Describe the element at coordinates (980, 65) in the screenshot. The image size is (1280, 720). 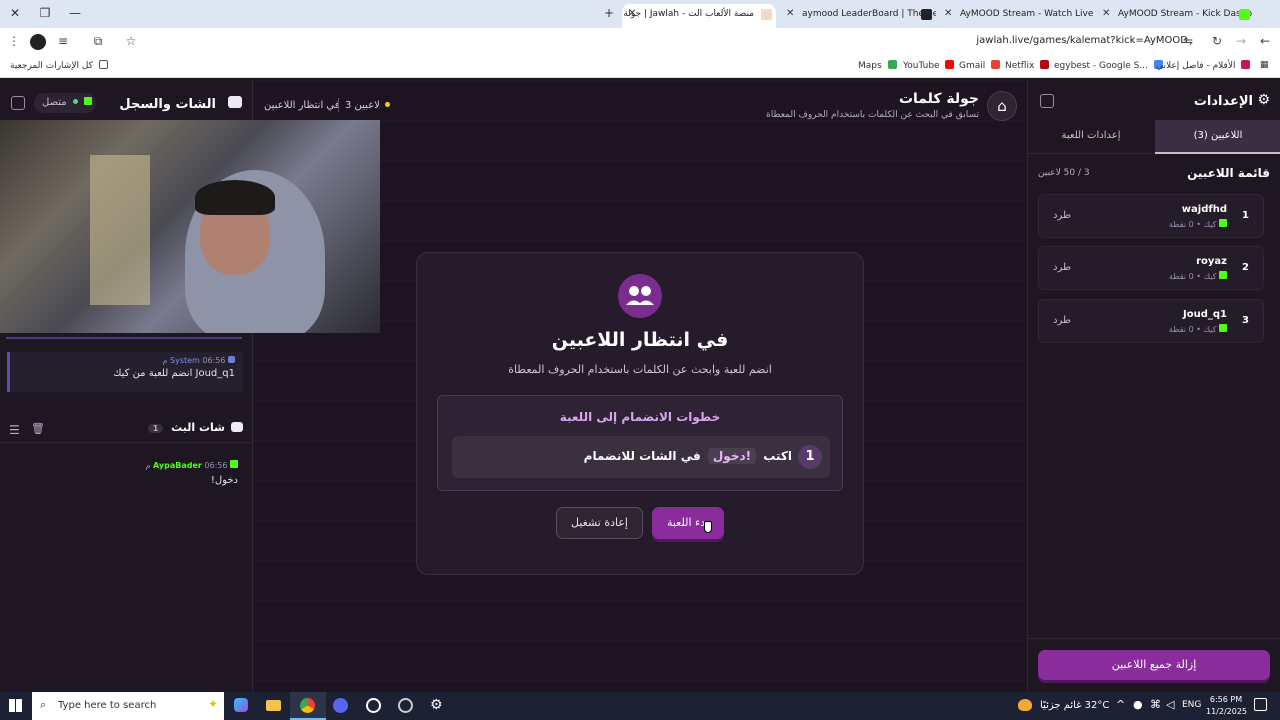
I see `bookmark-gmail: Gmail` at that location.